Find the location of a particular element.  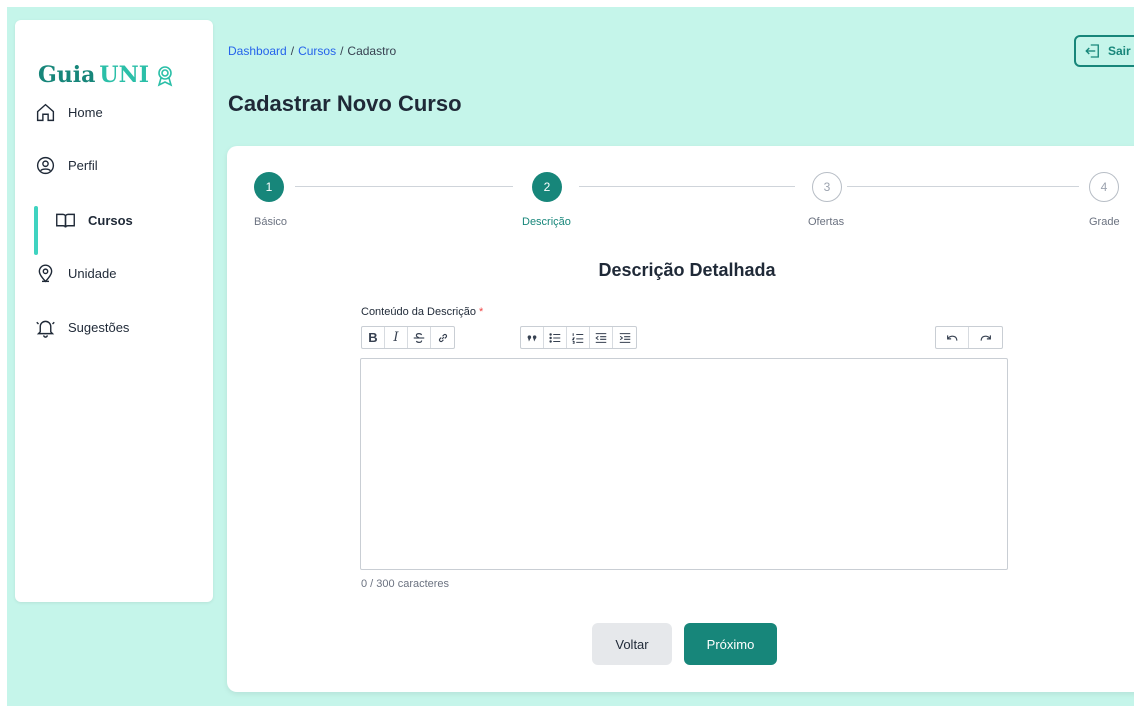

step-4-circle: 4 is located at coordinates (1104, 187).